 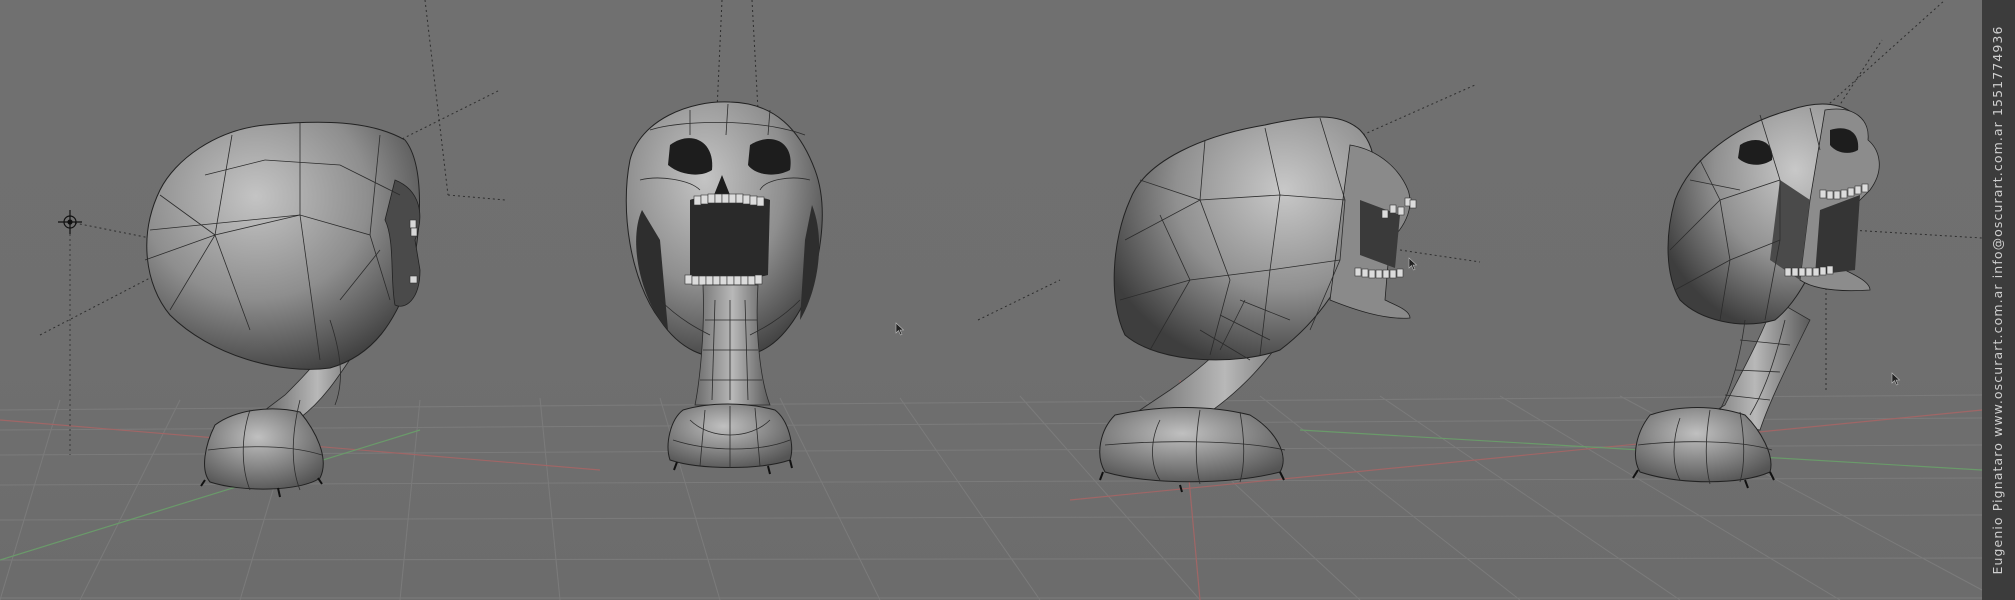 I want to click on teeth-lower, so click(x=723, y=280).